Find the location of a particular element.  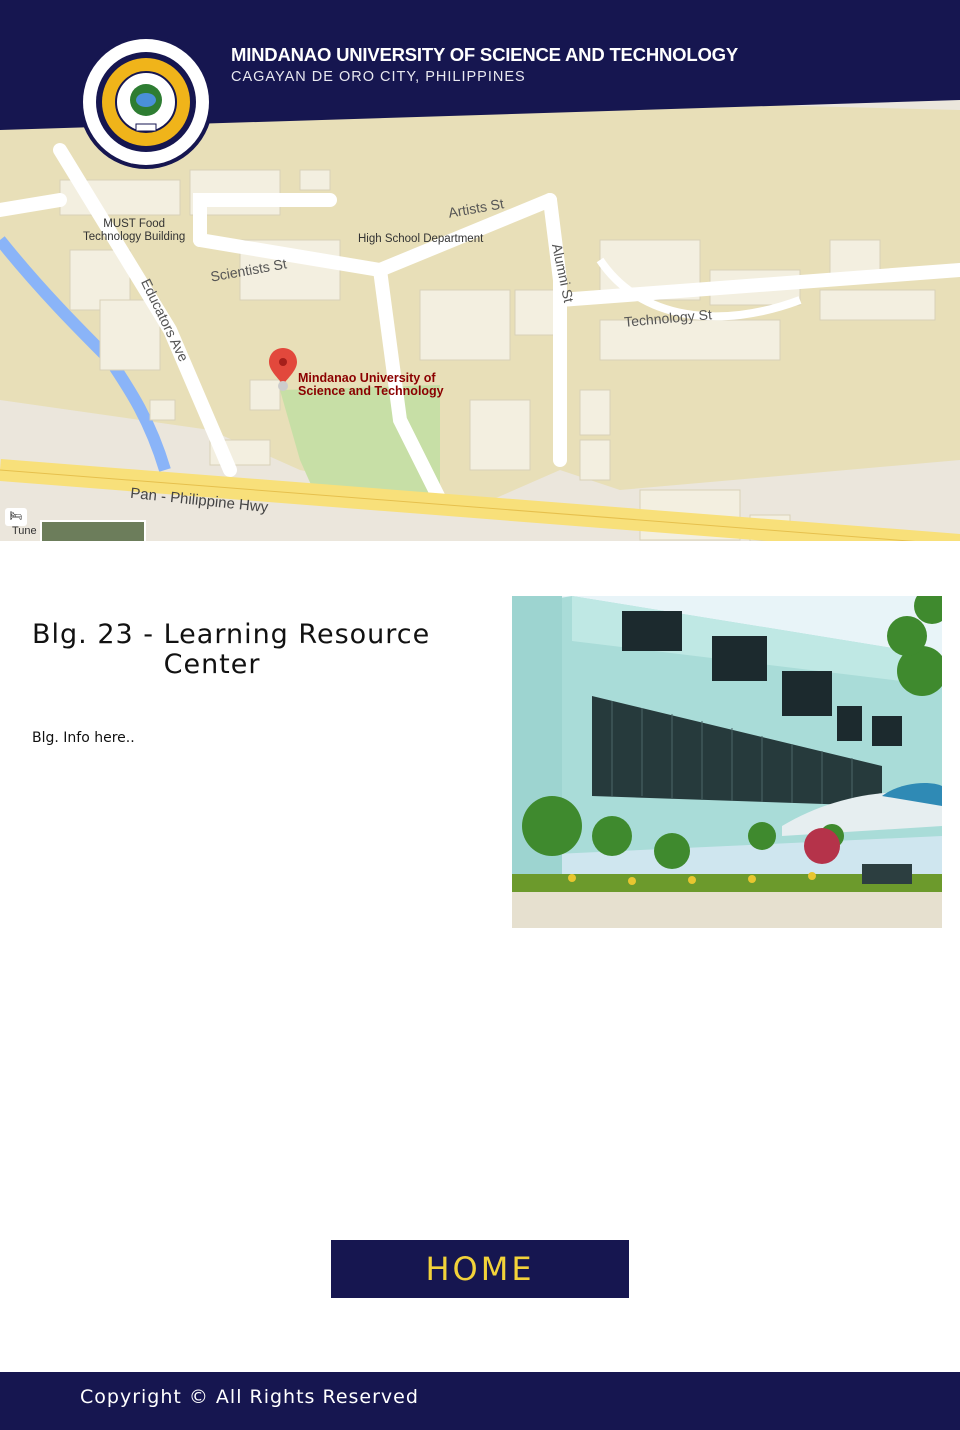

building-number: Blg. 23 - is located at coordinates (93, 634).